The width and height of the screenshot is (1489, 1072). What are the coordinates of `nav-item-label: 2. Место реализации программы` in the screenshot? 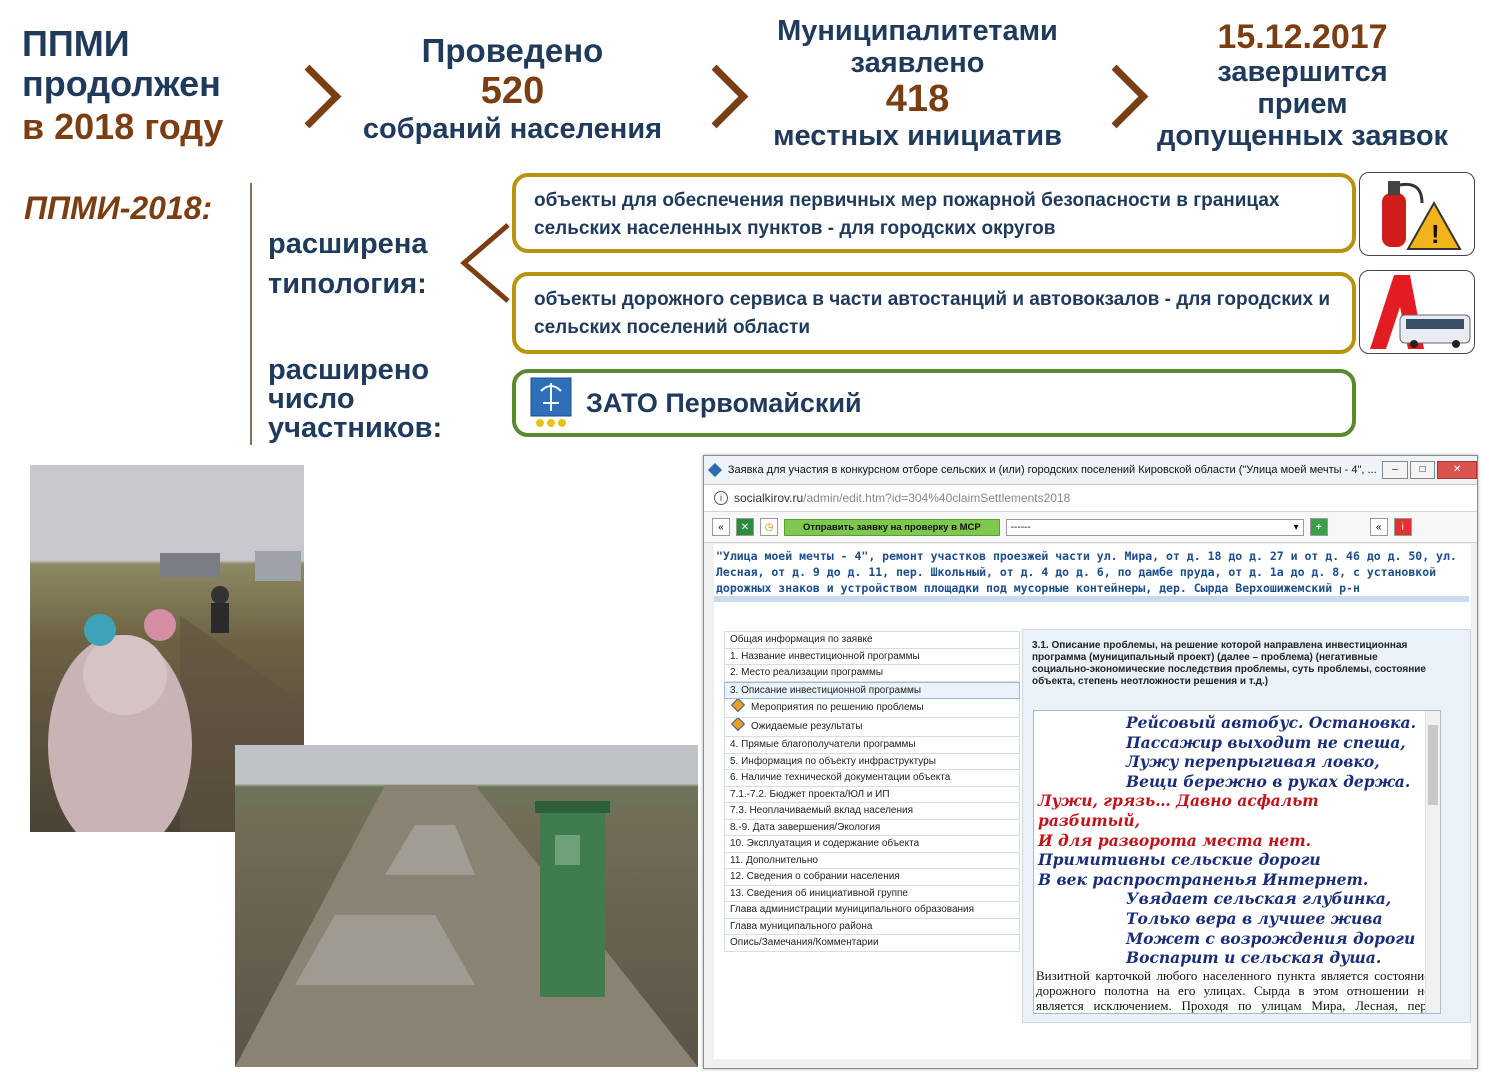 It's located at (807, 672).